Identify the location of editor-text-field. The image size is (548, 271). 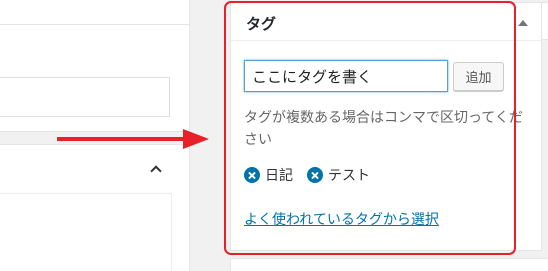
(85, 97).